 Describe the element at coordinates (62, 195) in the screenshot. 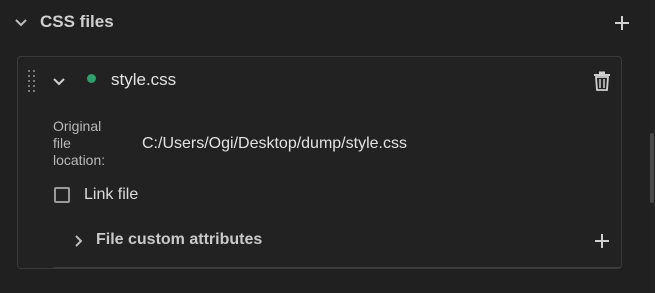

I see `link-file-checkbox` at that location.